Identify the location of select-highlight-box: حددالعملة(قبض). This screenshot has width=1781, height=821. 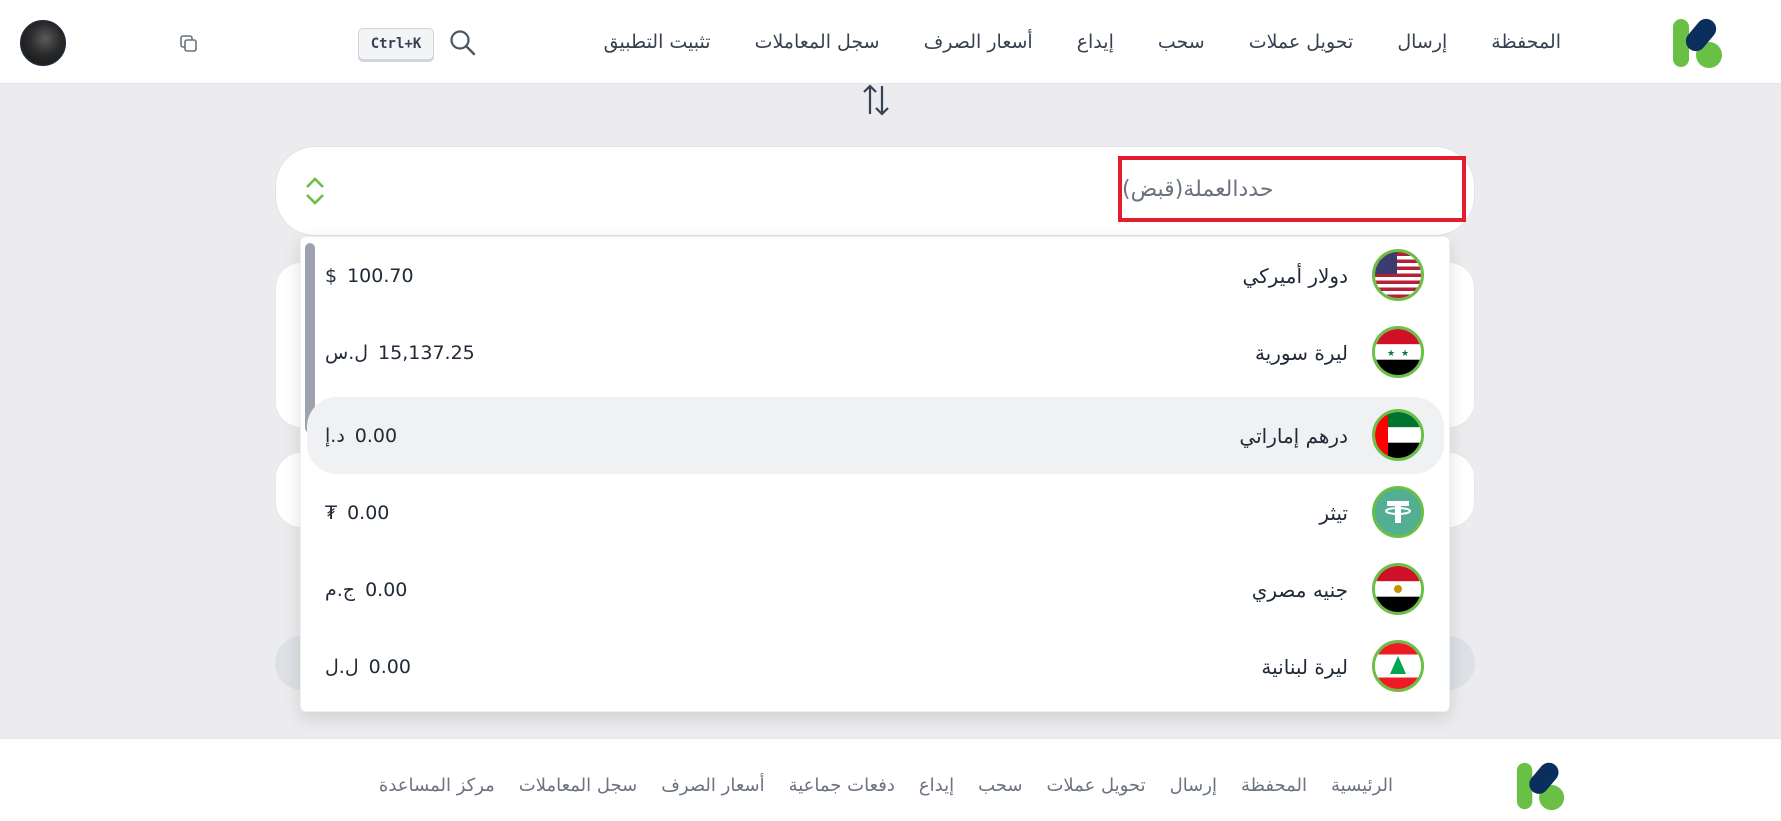
(1292, 189).